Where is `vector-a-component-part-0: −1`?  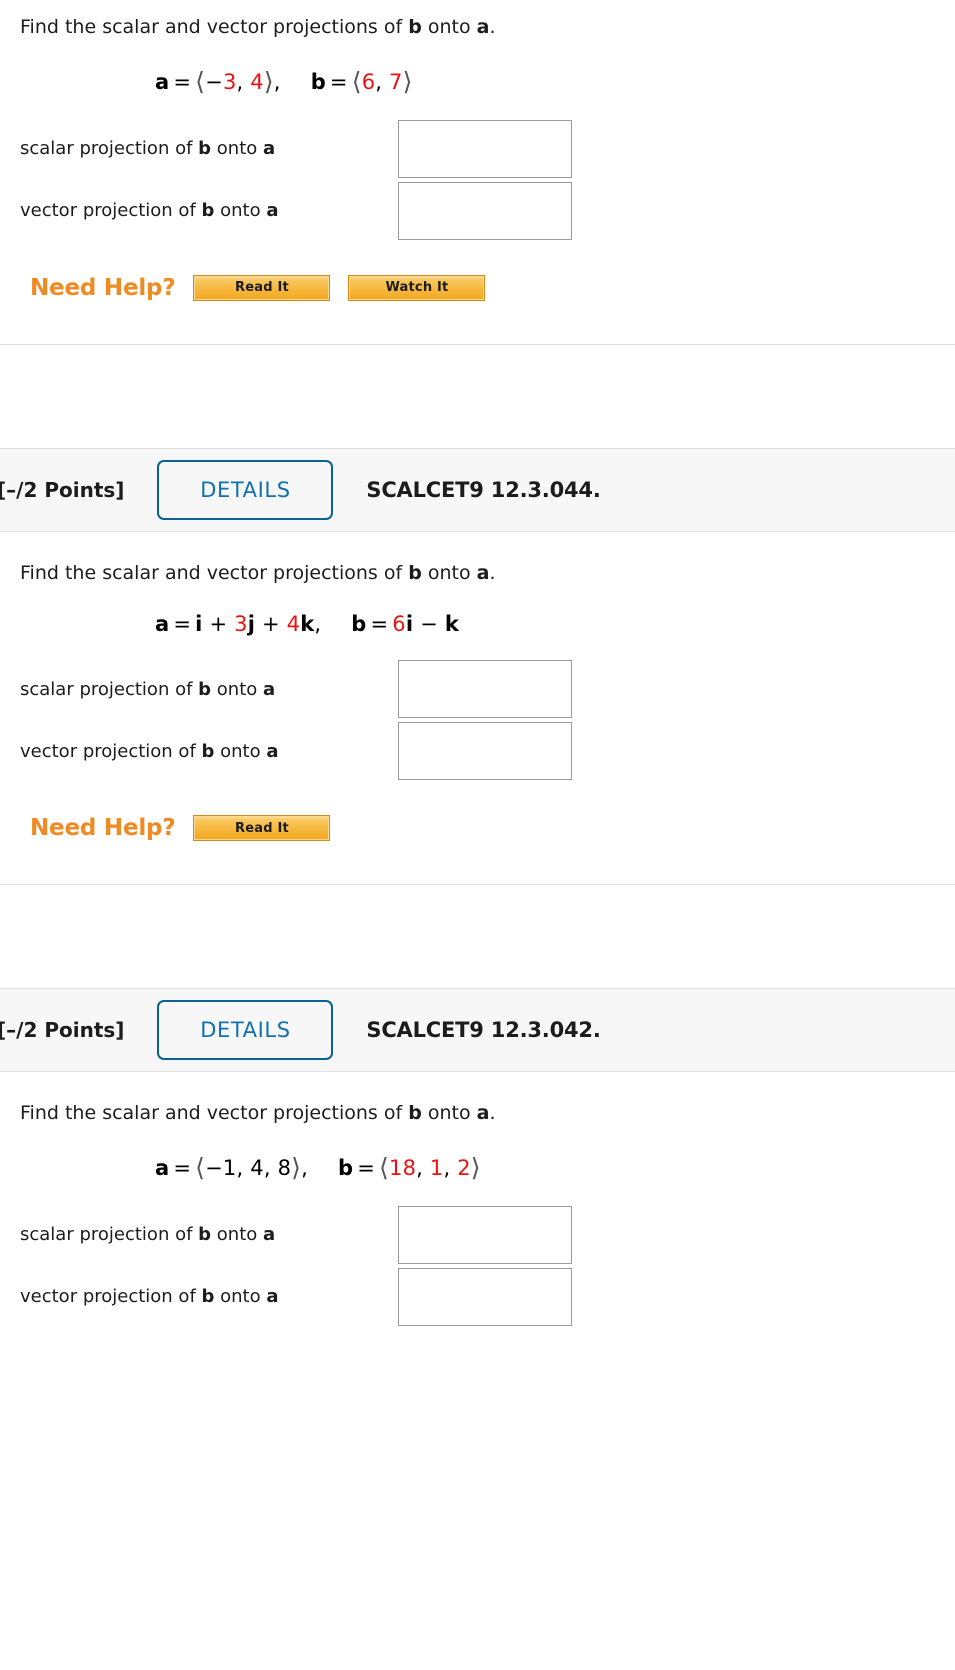 vector-a-component-part-0: −1 is located at coordinates (221, 1167).